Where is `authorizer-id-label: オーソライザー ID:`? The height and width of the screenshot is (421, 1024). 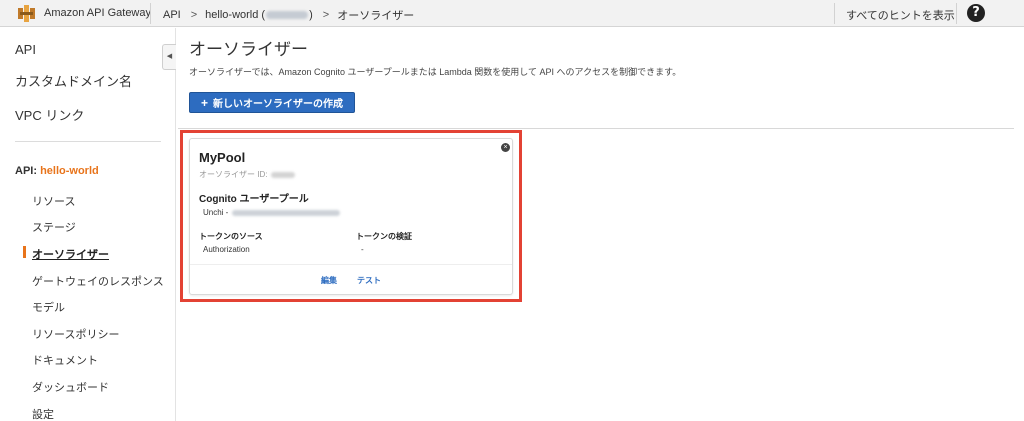 authorizer-id-label: オーソライザー ID: is located at coordinates (233, 174).